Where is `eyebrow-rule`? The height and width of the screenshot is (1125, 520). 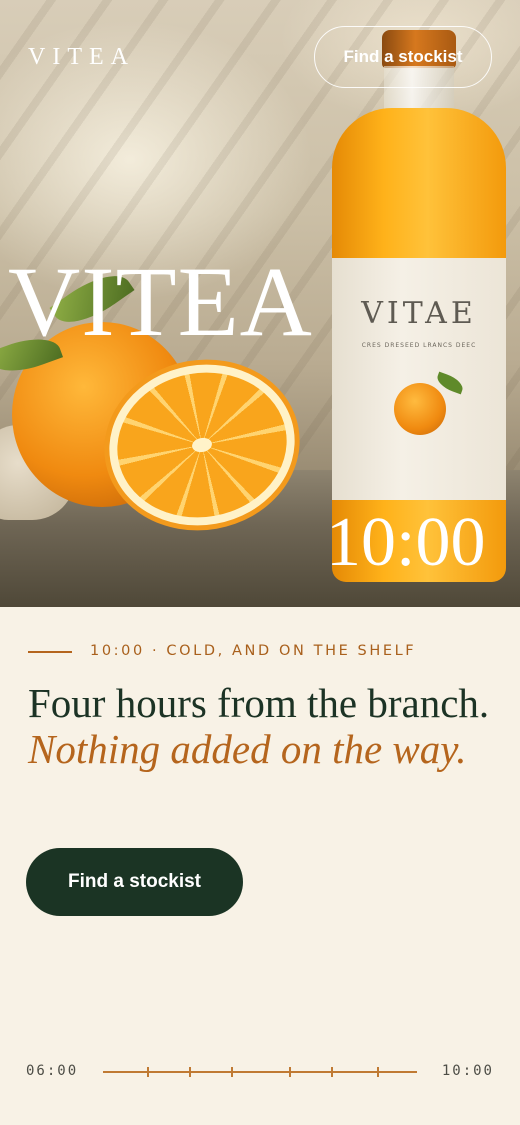 eyebrow-rule is located at coordinates (50, 652).